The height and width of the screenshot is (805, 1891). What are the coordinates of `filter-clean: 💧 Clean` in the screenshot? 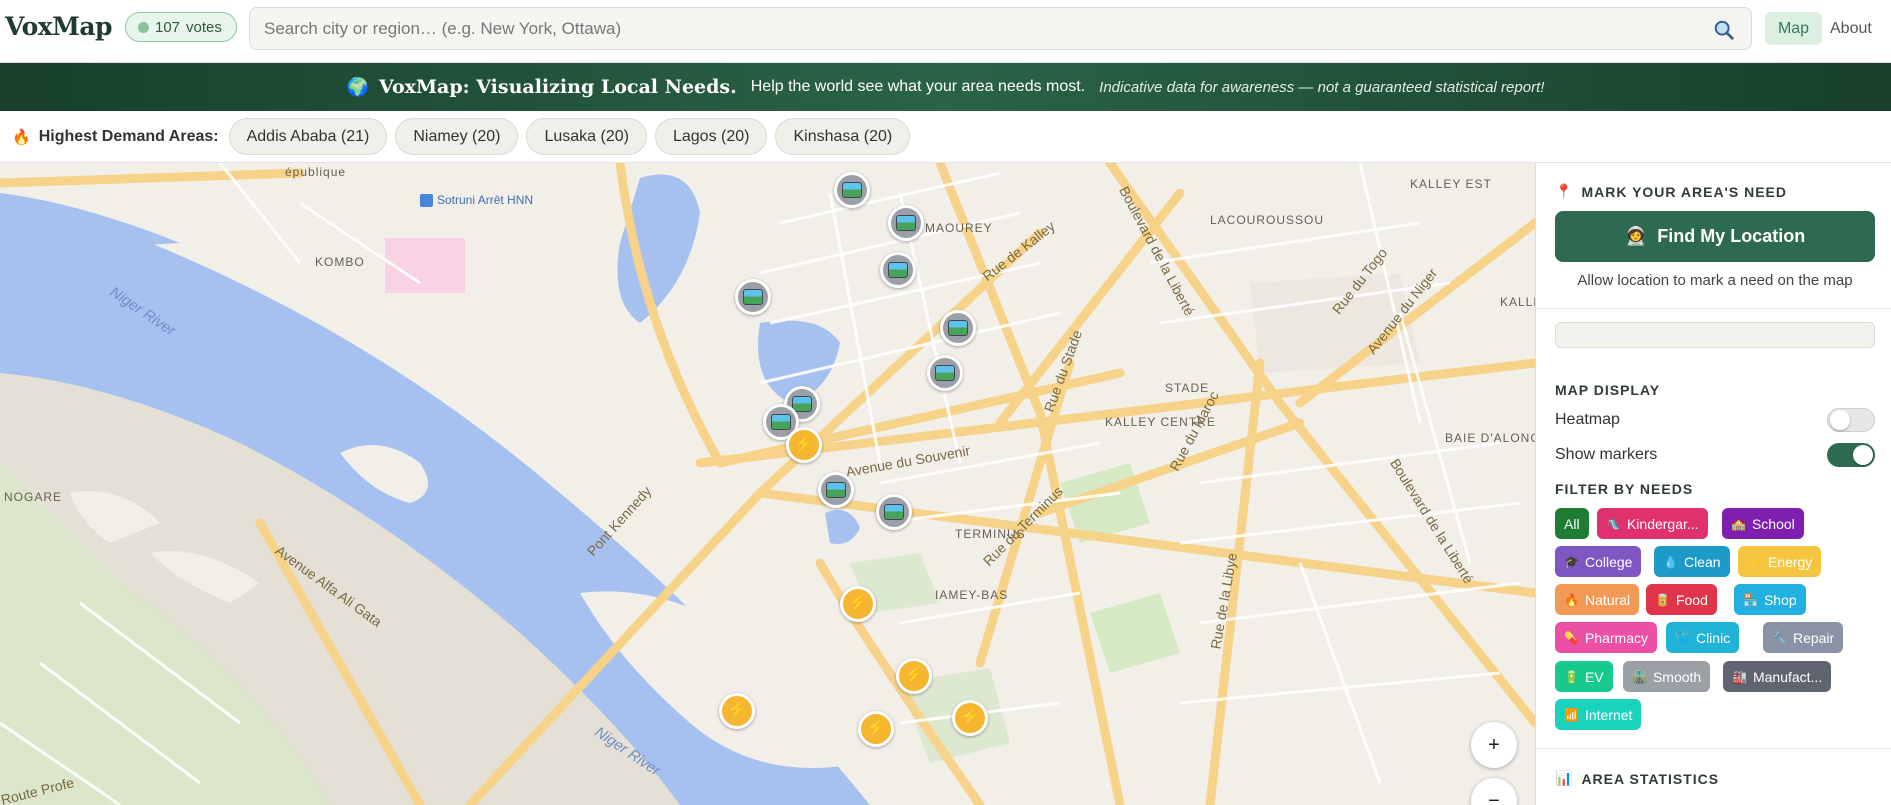 It's located at (1692, 561).